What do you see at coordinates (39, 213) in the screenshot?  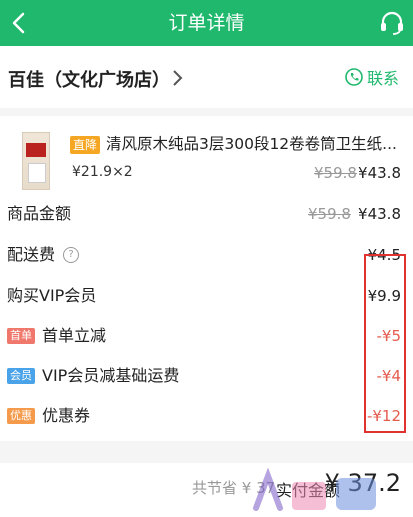 I see `goods-amount-label: 商品金额` at bounding box center [39, 213].